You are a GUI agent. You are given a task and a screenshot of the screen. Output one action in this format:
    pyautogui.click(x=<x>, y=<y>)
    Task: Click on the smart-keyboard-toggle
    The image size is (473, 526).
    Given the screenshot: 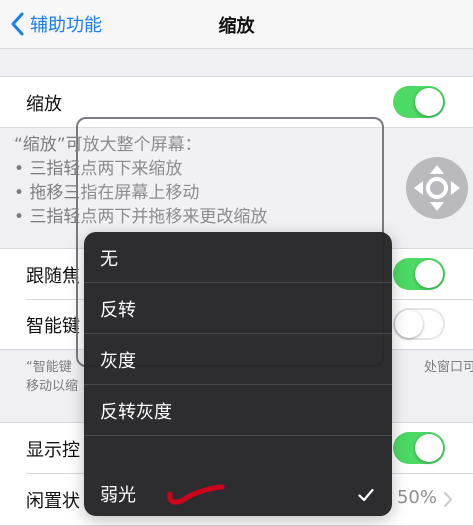 What is the action you would take?
    pyautogui.click(x=419, y=324)
    